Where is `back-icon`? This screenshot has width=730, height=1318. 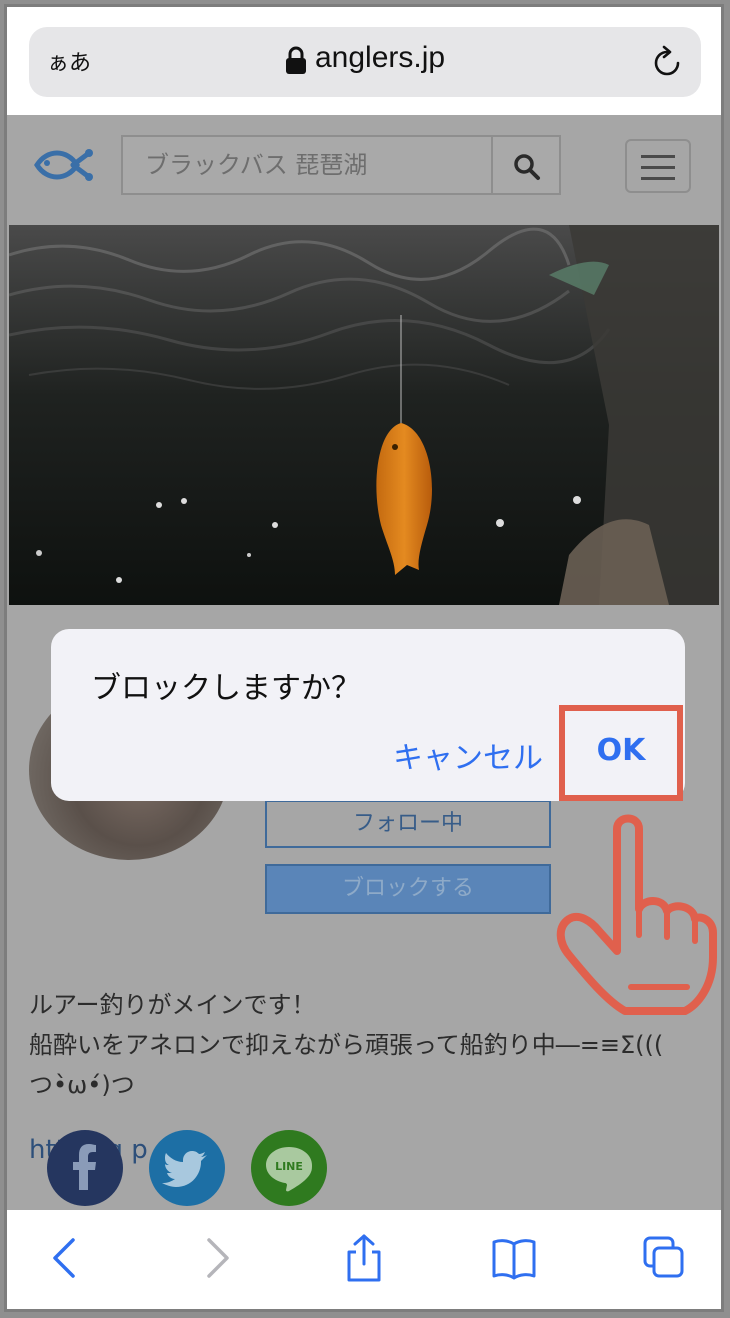
back-icon is located at coordinates (66, 1258).